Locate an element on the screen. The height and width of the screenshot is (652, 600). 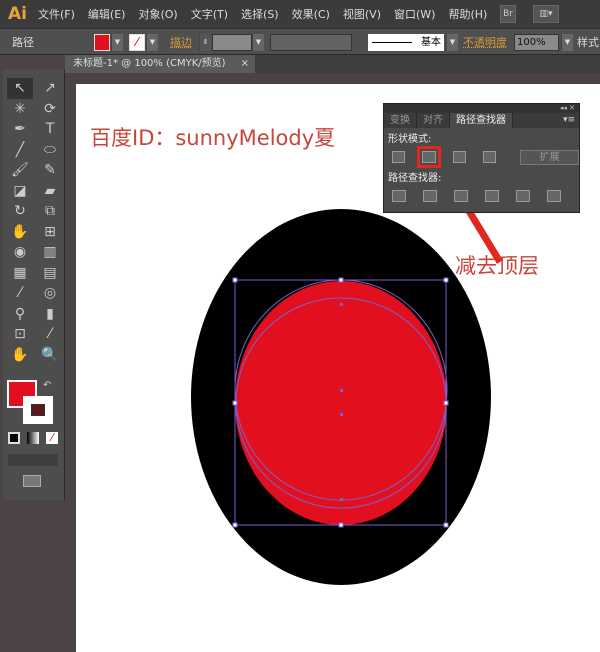
watermark-text: 百度ID：sunnyMelody夏 is located at coordinates (213, 138).